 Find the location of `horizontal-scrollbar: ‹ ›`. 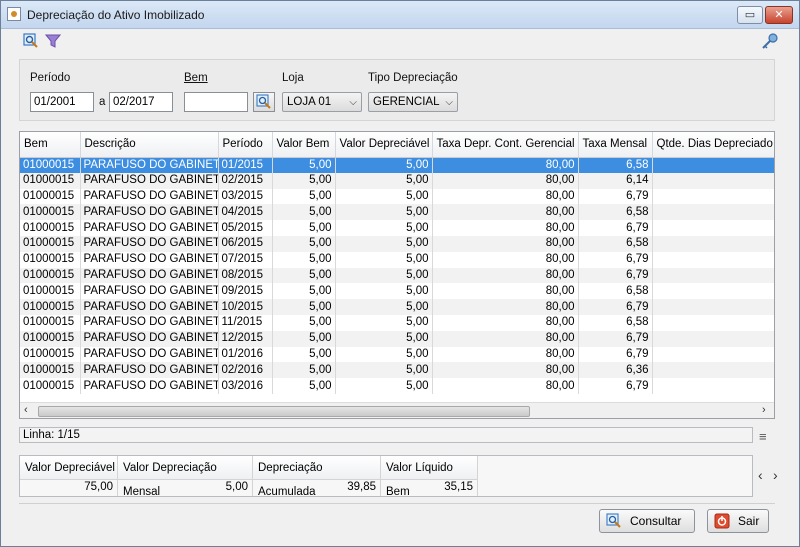

horizontal-scrollbar: ‹ › is located at coordinates (397, 410).